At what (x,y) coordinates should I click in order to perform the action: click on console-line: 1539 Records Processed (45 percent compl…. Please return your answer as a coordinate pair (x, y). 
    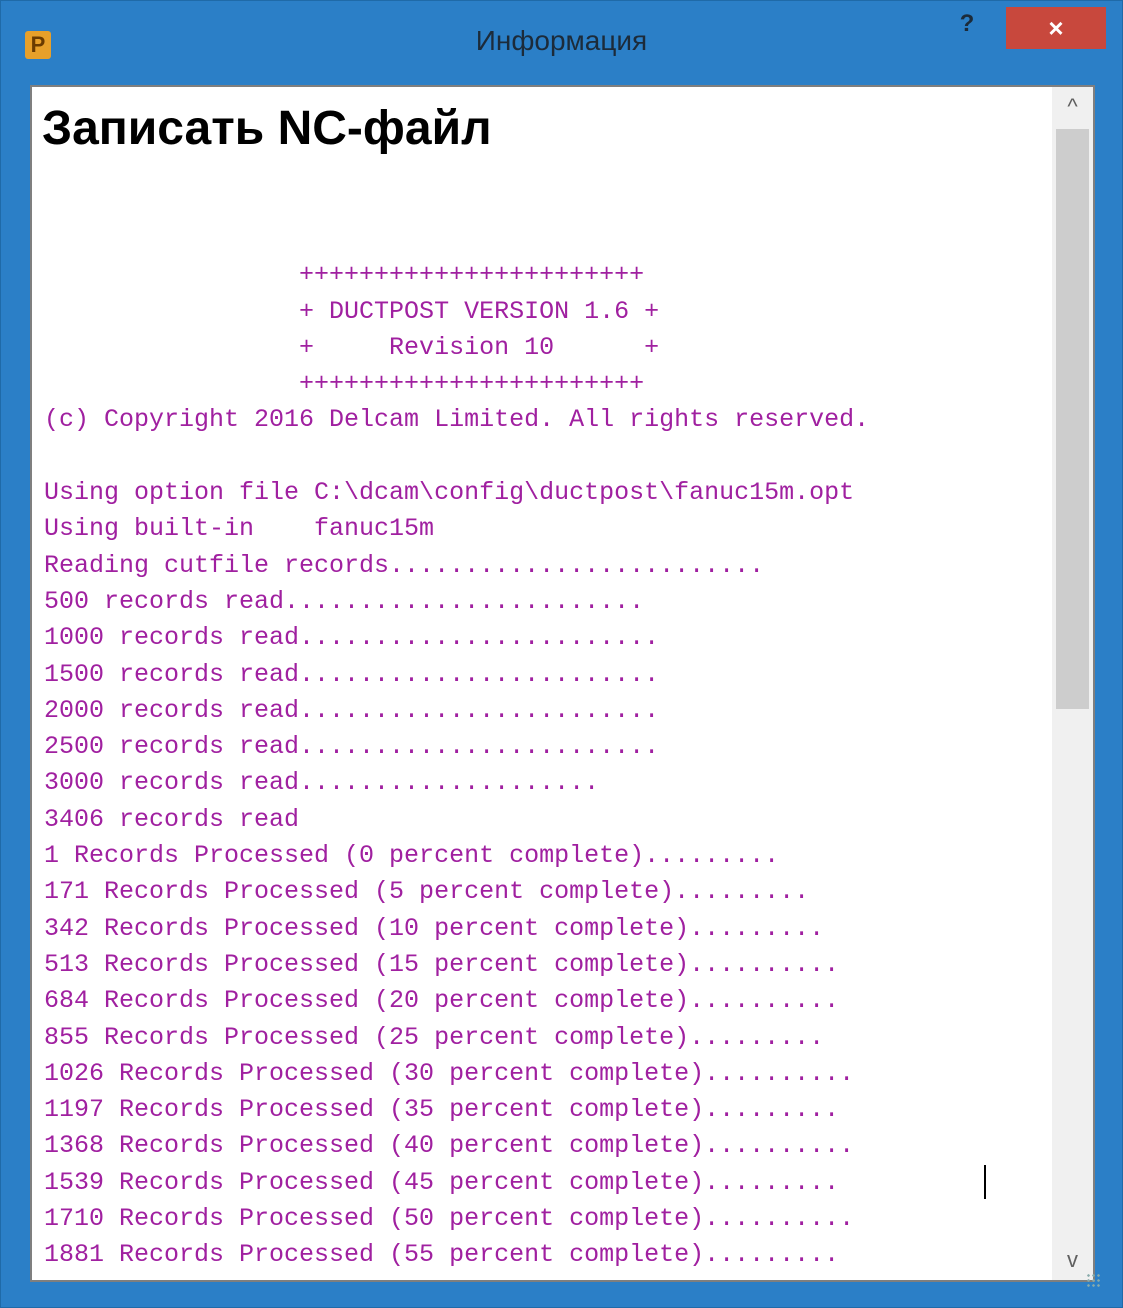
    Looking at the image, I should click on (442, 1182).